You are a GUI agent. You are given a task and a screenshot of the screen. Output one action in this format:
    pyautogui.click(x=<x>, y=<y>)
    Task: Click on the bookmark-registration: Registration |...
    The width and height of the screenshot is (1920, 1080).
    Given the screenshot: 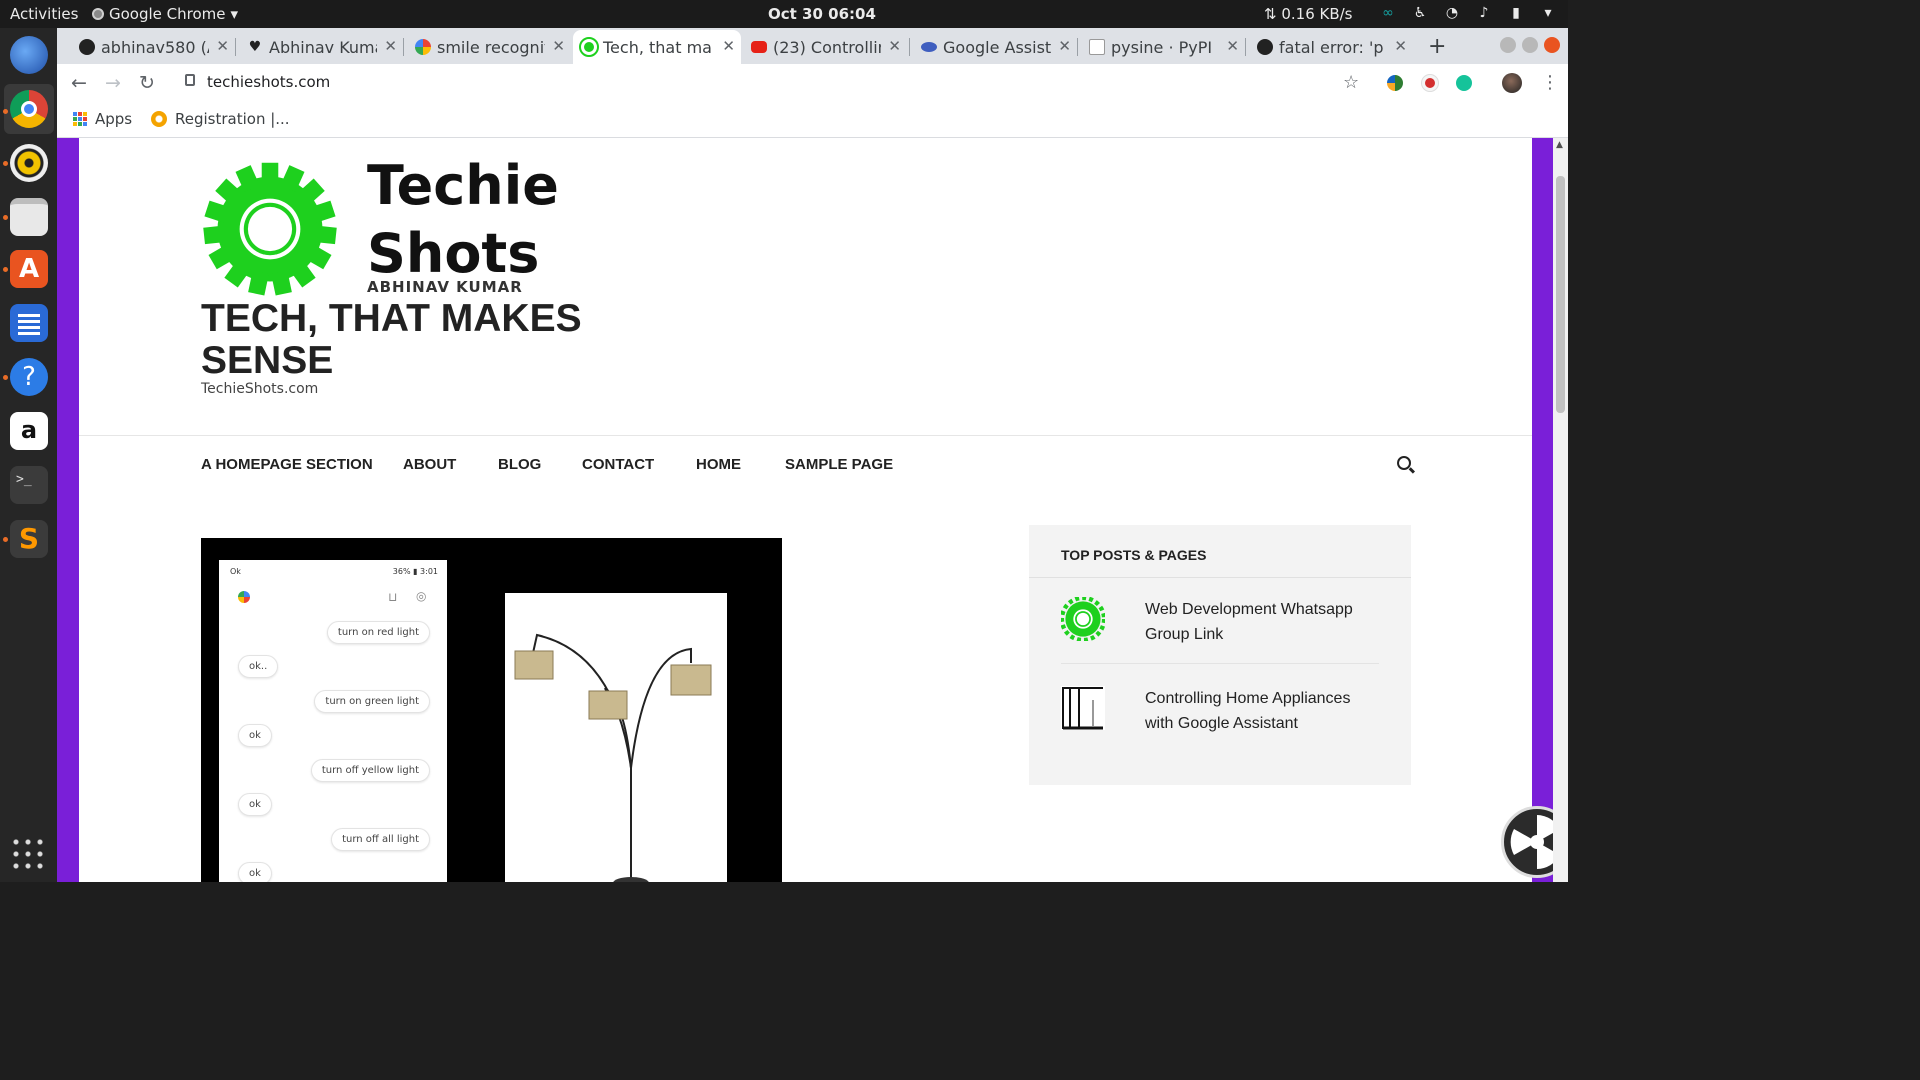 What is the action you would take?
    pyautogui.click(x=220, y=119)
    